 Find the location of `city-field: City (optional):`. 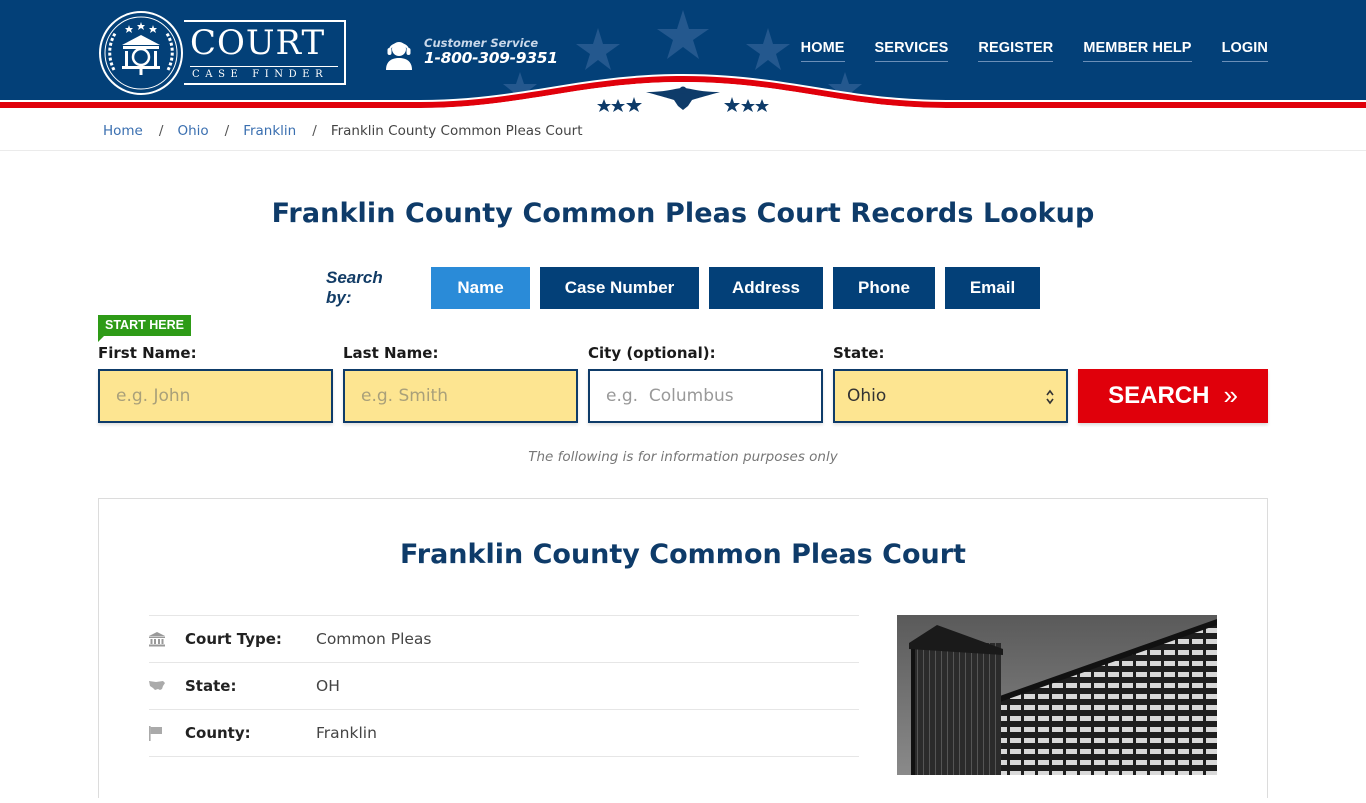

city-field: City (optional): is located at coordinates (705, 383).